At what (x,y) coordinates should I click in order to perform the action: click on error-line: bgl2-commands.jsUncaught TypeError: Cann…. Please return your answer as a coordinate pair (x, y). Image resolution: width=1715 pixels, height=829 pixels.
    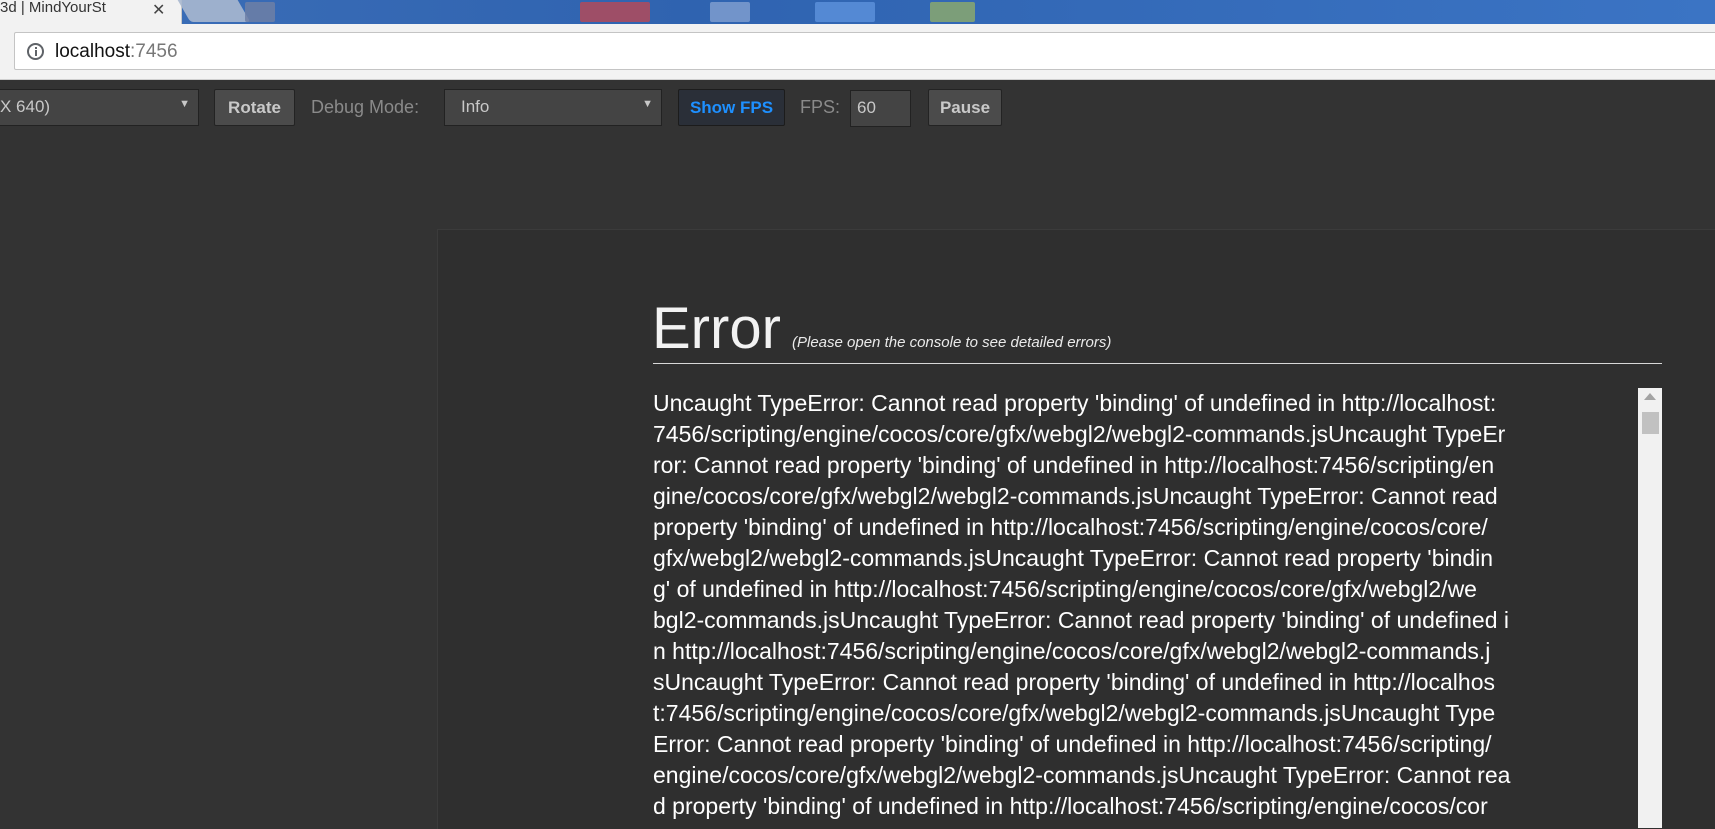
    Looking at the image, I should click on (1081, 620).